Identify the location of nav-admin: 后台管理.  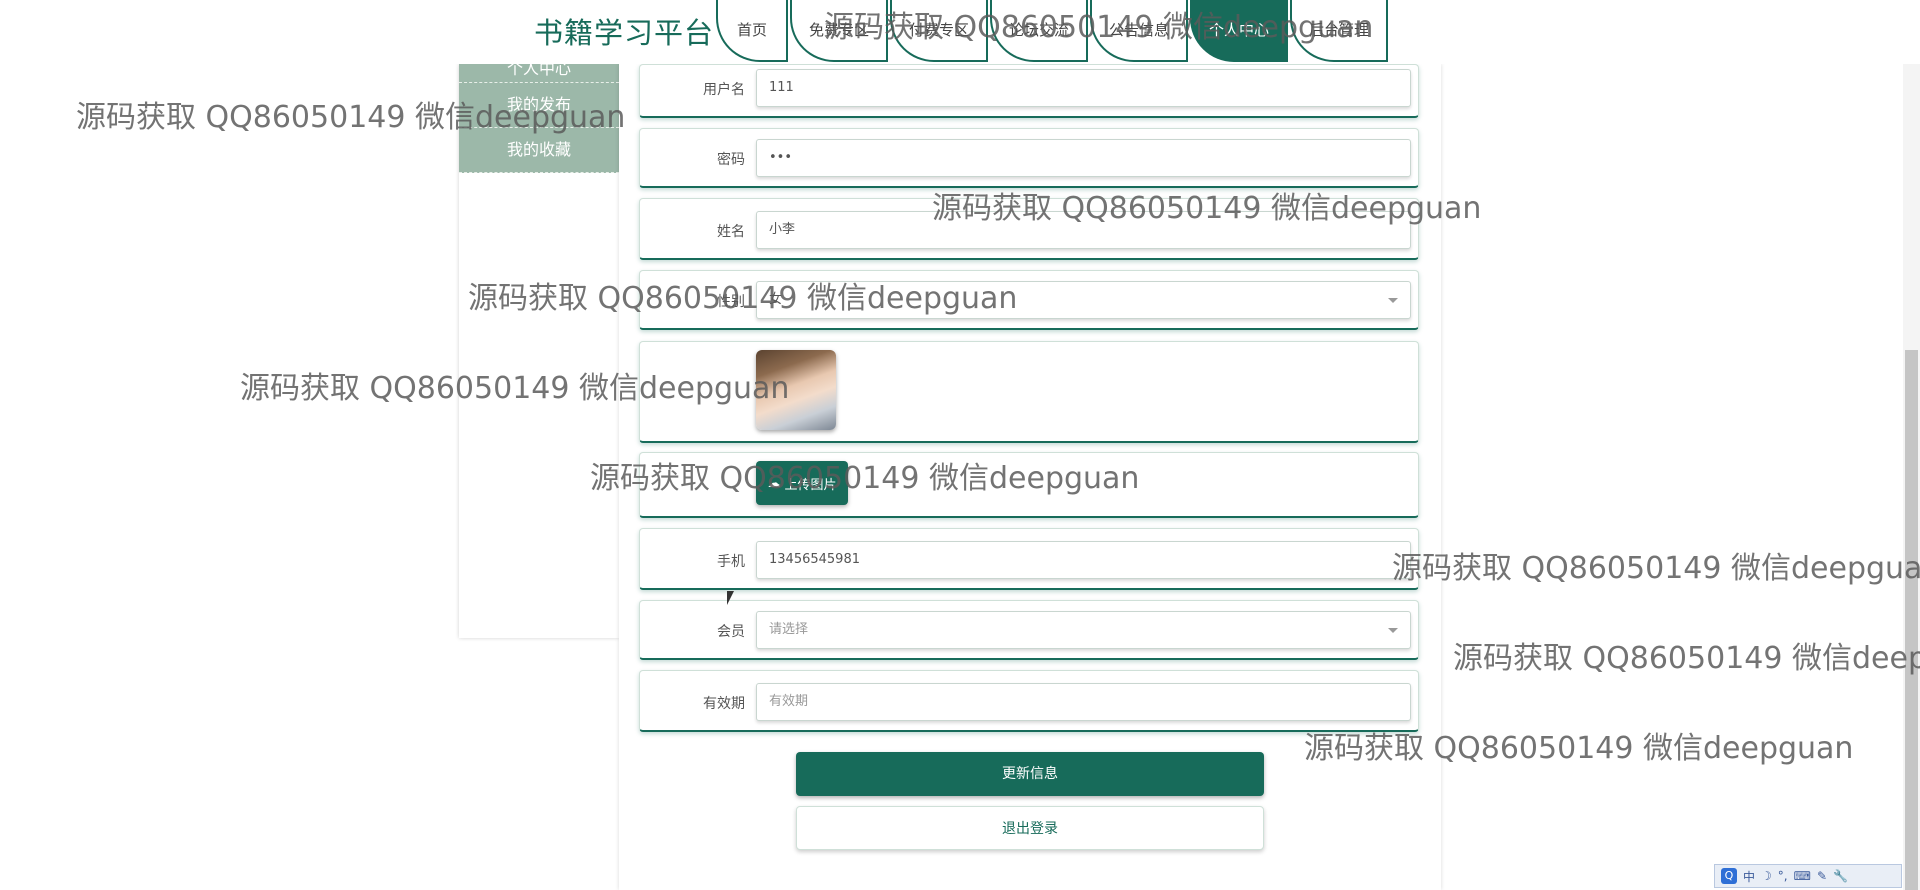
(1339, 31).